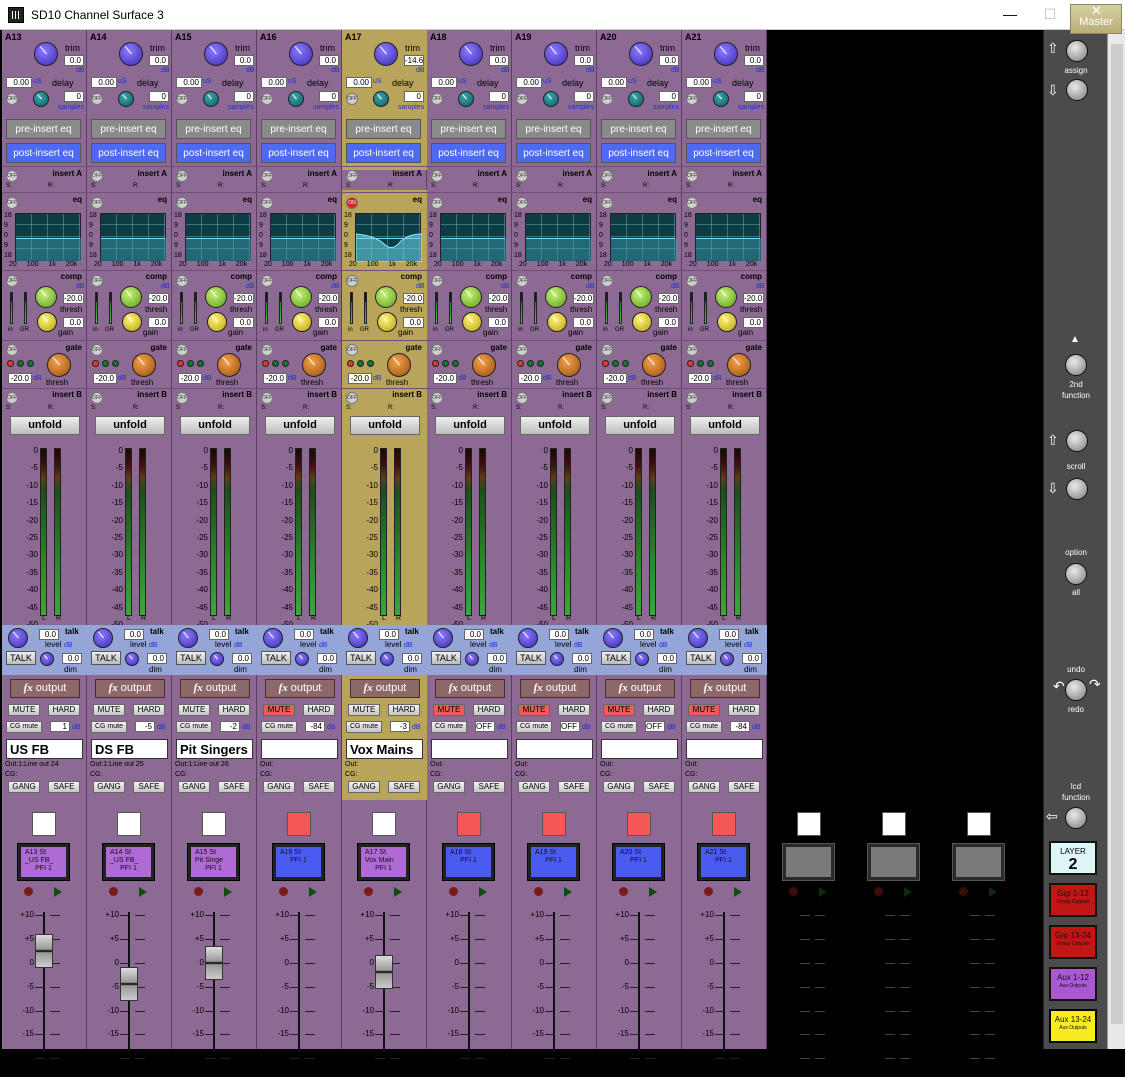 Image resolution: width=1125 pixels, height=1077 pixels. Describe the element at coordinates (557, 659) in the screenshot. I see `dim-knob` at that location.